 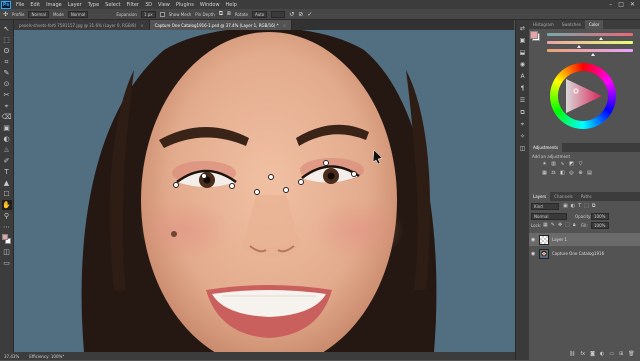 What do you see at coordinates (579, 46) in the screenshot?
I see `green-slider-thumb` at bounding box center [579, 46].